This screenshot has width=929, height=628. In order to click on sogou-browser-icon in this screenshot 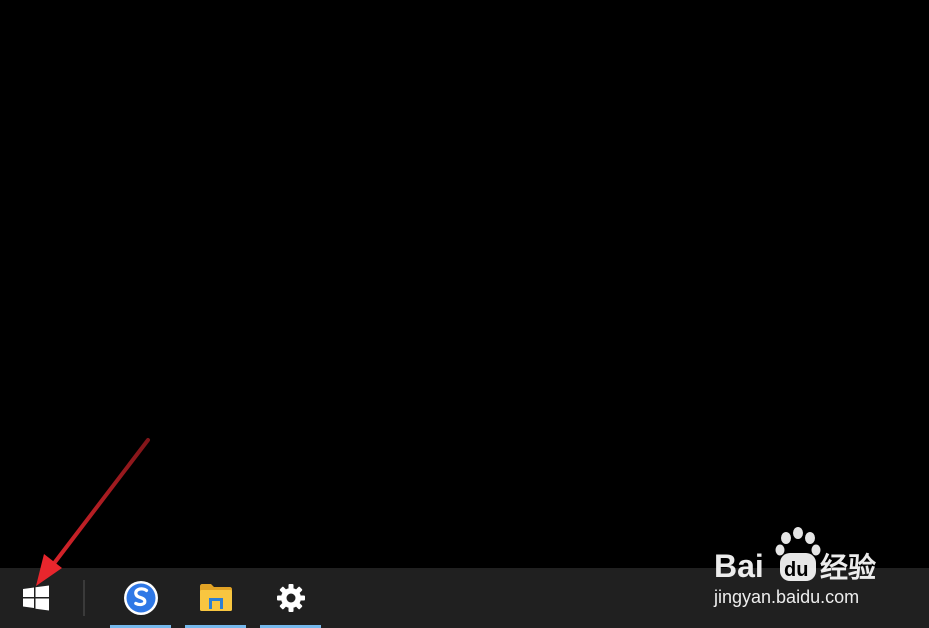, I will do `click(140, 598)`.